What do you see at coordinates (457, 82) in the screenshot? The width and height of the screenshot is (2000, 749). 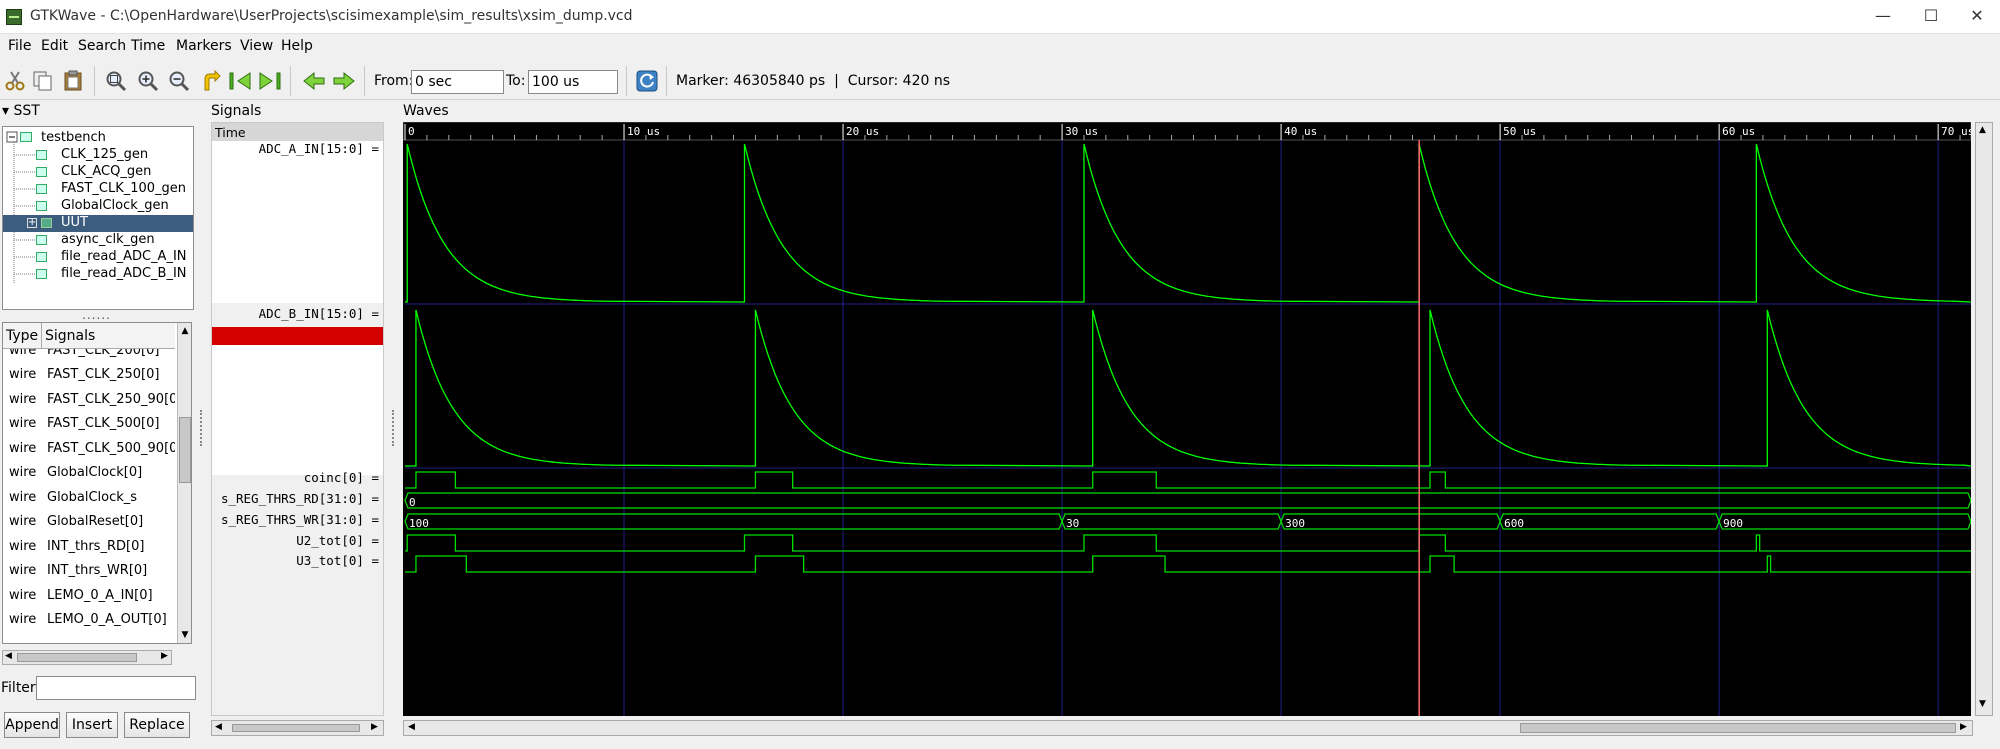 I see `from-time-input` at bounding box center [457, 82].